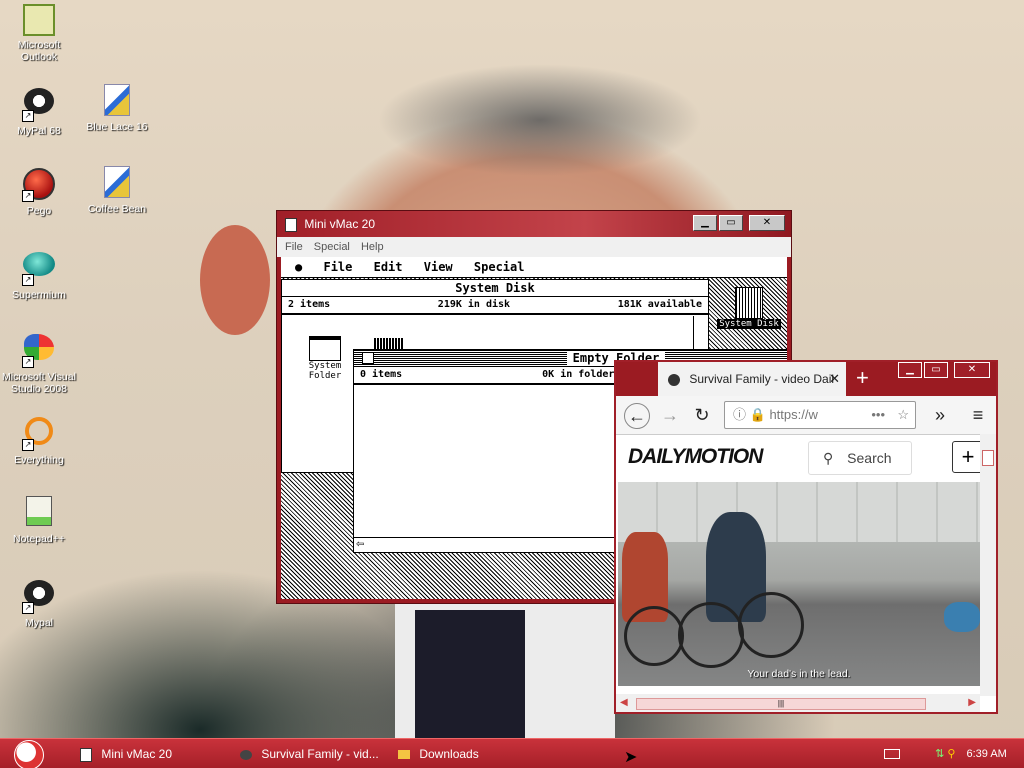 Image resolution: width=1024 pixels, height=768 pixels. I want to click on desktop-icon-pego: ↗ Pego, so click(39, 191).